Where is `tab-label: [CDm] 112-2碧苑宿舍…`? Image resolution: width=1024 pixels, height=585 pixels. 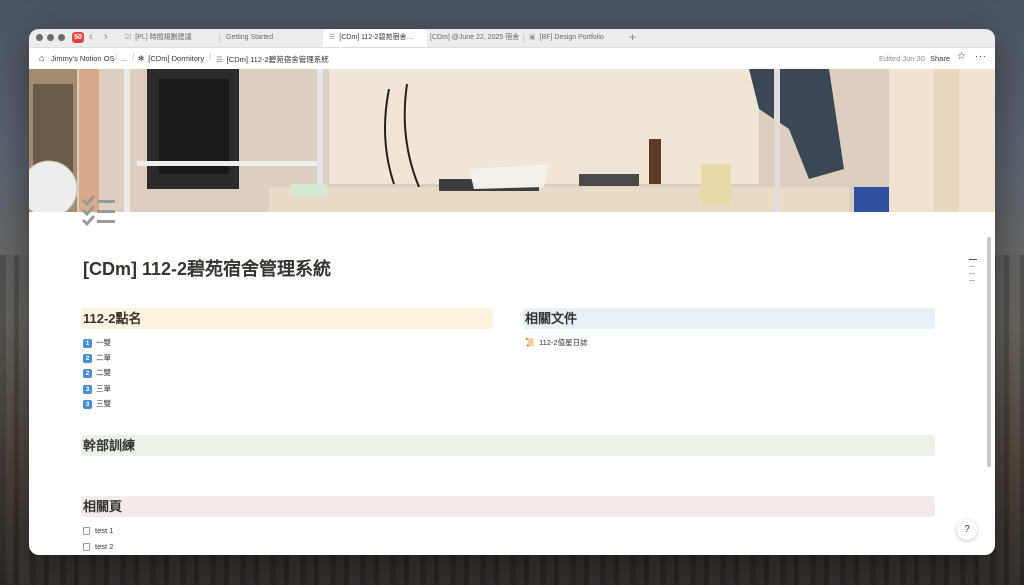 tab-label: [CDm] 112-2碧苑宿舍… is located at coordinates (376, 37).